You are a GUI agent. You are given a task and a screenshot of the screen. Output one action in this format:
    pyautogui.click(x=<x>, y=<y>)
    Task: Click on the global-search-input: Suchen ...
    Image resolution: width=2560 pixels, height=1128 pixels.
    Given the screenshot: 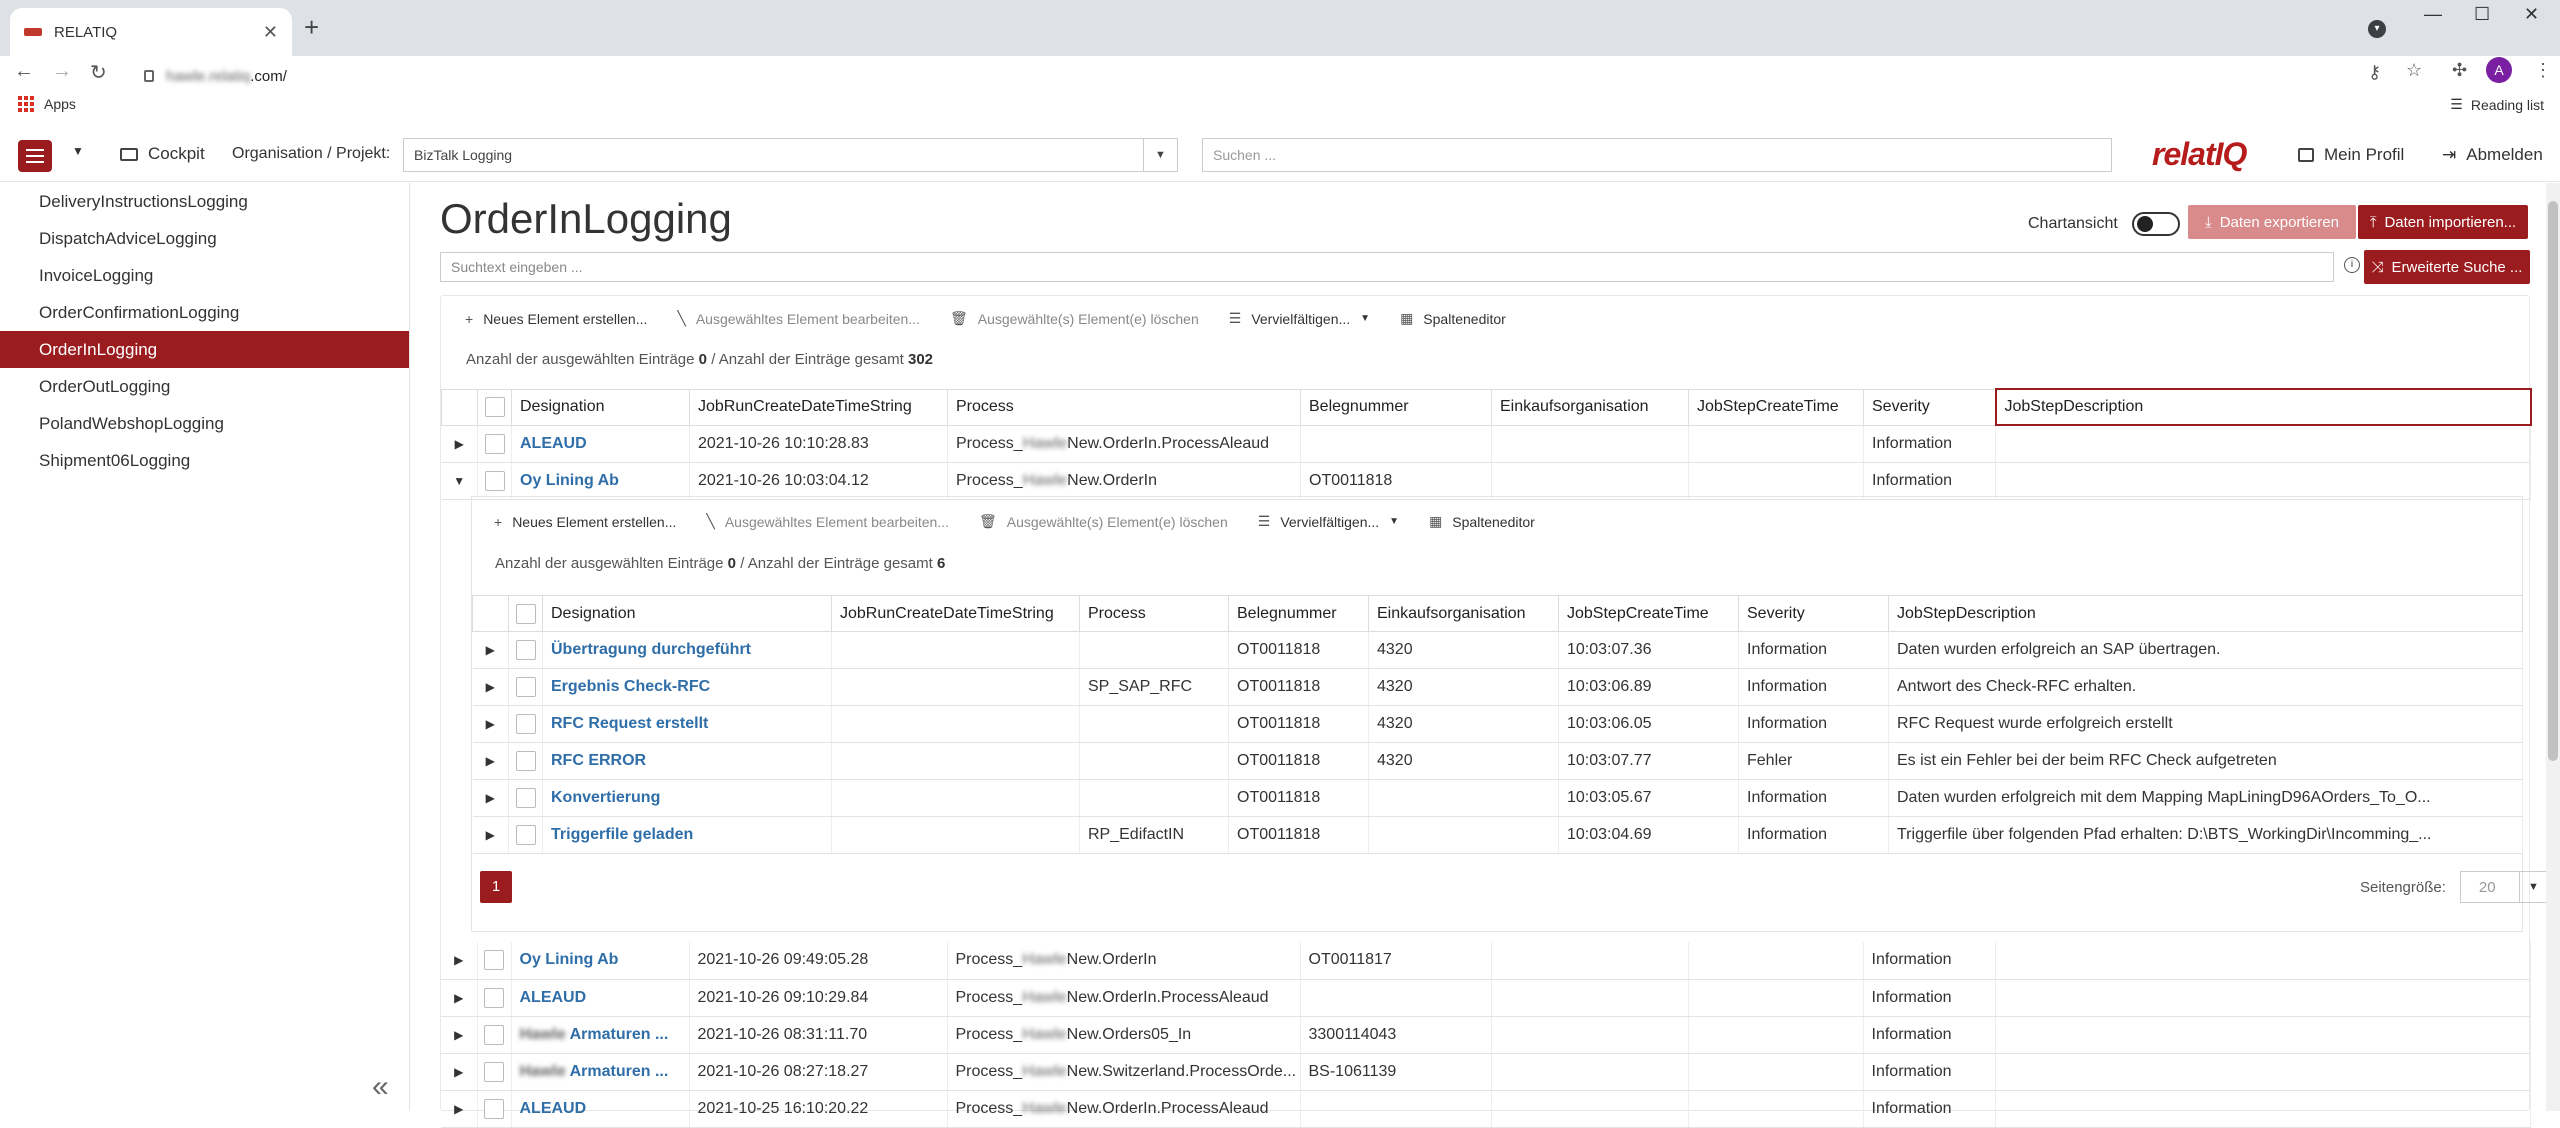 What is the action you would take?
    pyautogui.click(x=1657, y=155)
    